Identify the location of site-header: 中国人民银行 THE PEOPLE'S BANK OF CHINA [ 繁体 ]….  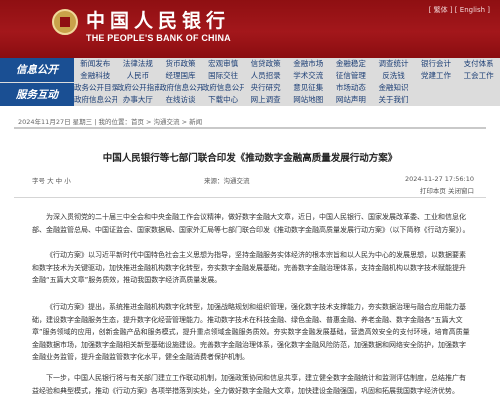
(250, 29).